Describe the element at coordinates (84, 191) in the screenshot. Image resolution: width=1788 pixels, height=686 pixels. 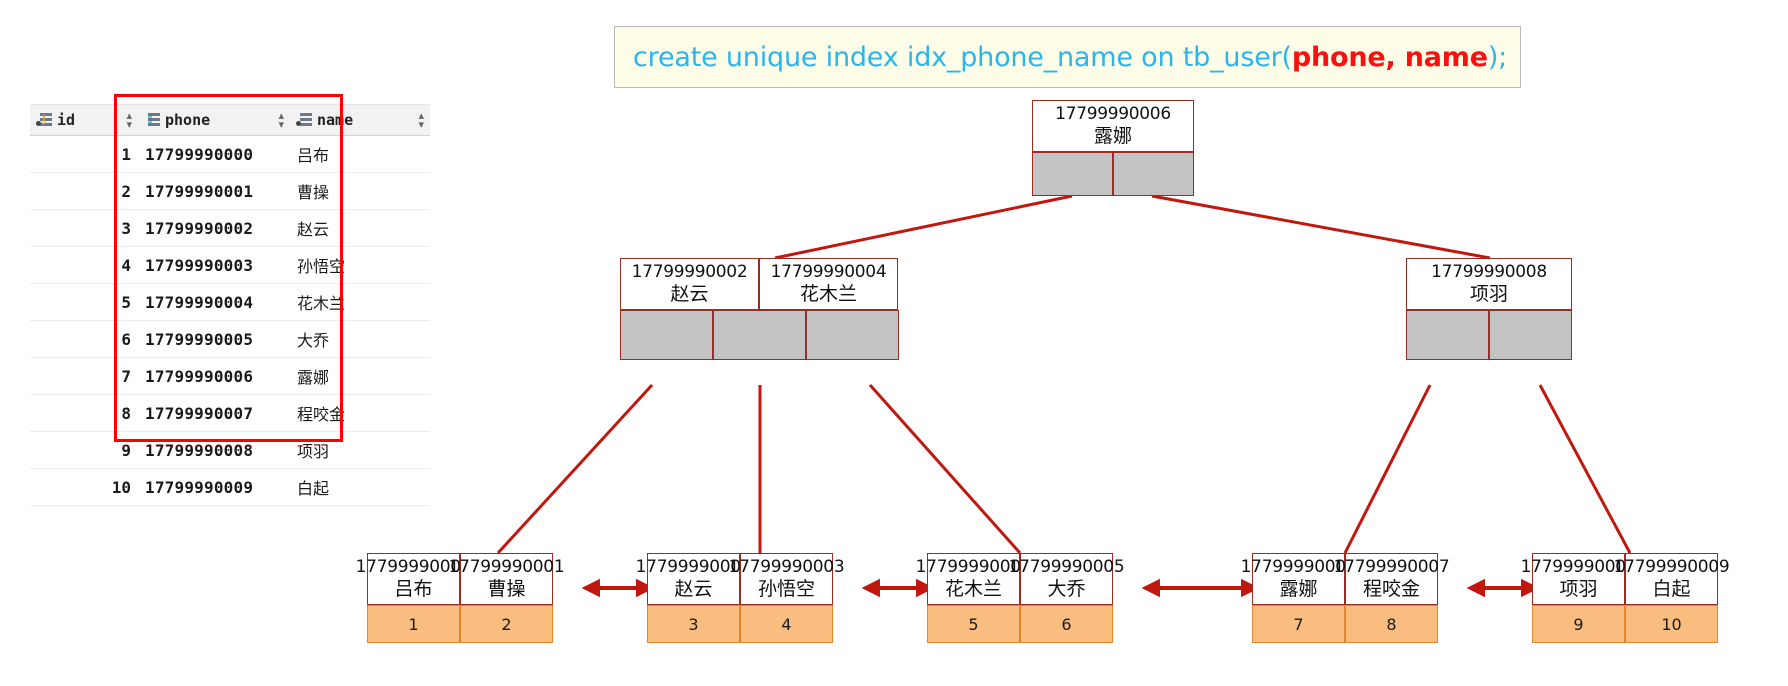
I see `cell-id: 2` at that location.